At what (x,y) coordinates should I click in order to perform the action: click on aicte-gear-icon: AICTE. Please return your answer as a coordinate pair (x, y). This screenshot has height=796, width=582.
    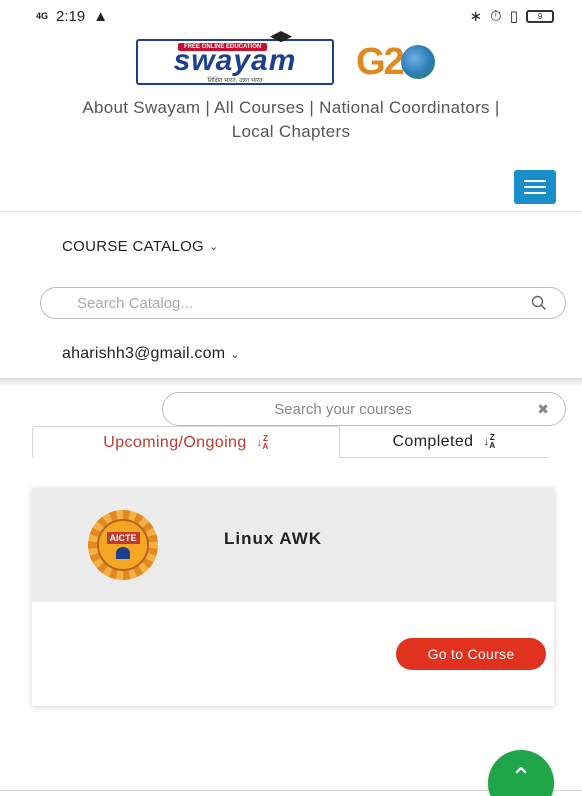
    Looking at the image, I should click on (123, 545).